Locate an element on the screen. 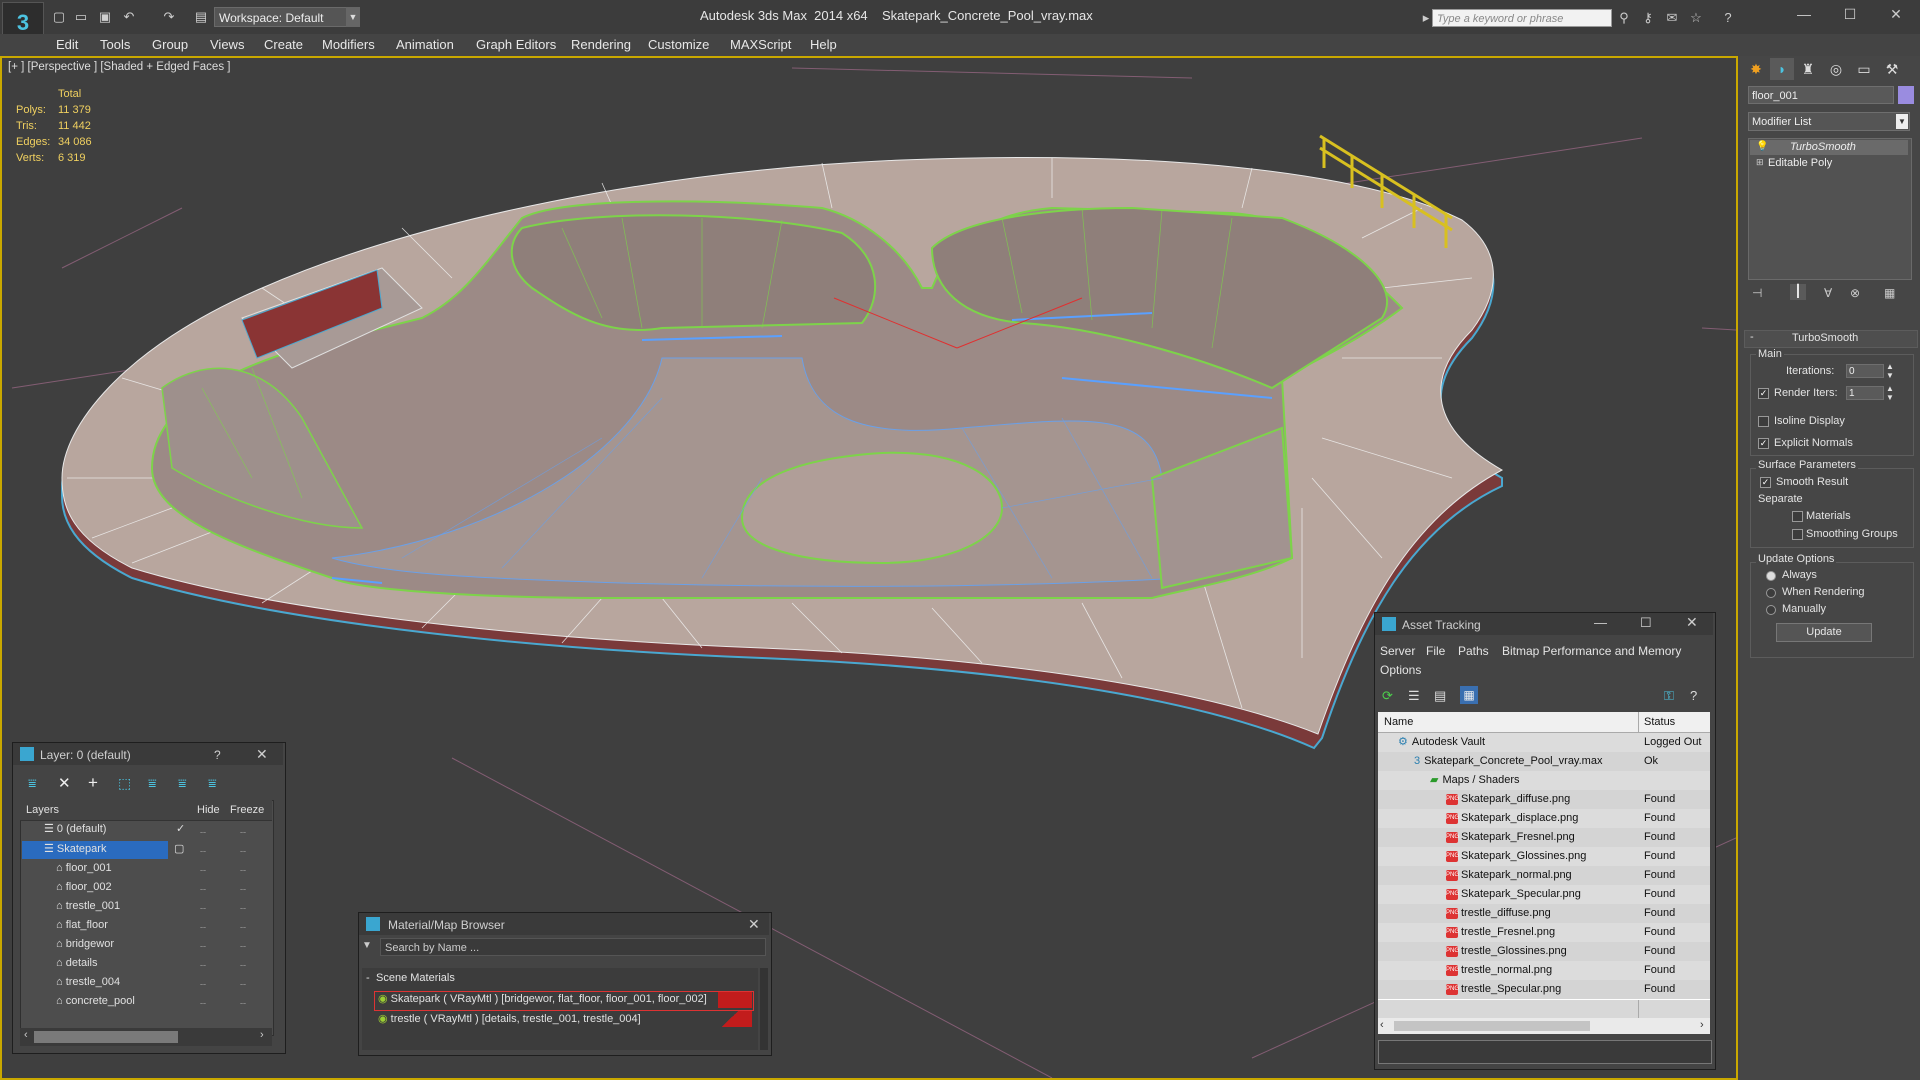 The height and width of the screenshot is (1080, 1920). communication-icon: ✉ is located at coordinates (1672, 18).